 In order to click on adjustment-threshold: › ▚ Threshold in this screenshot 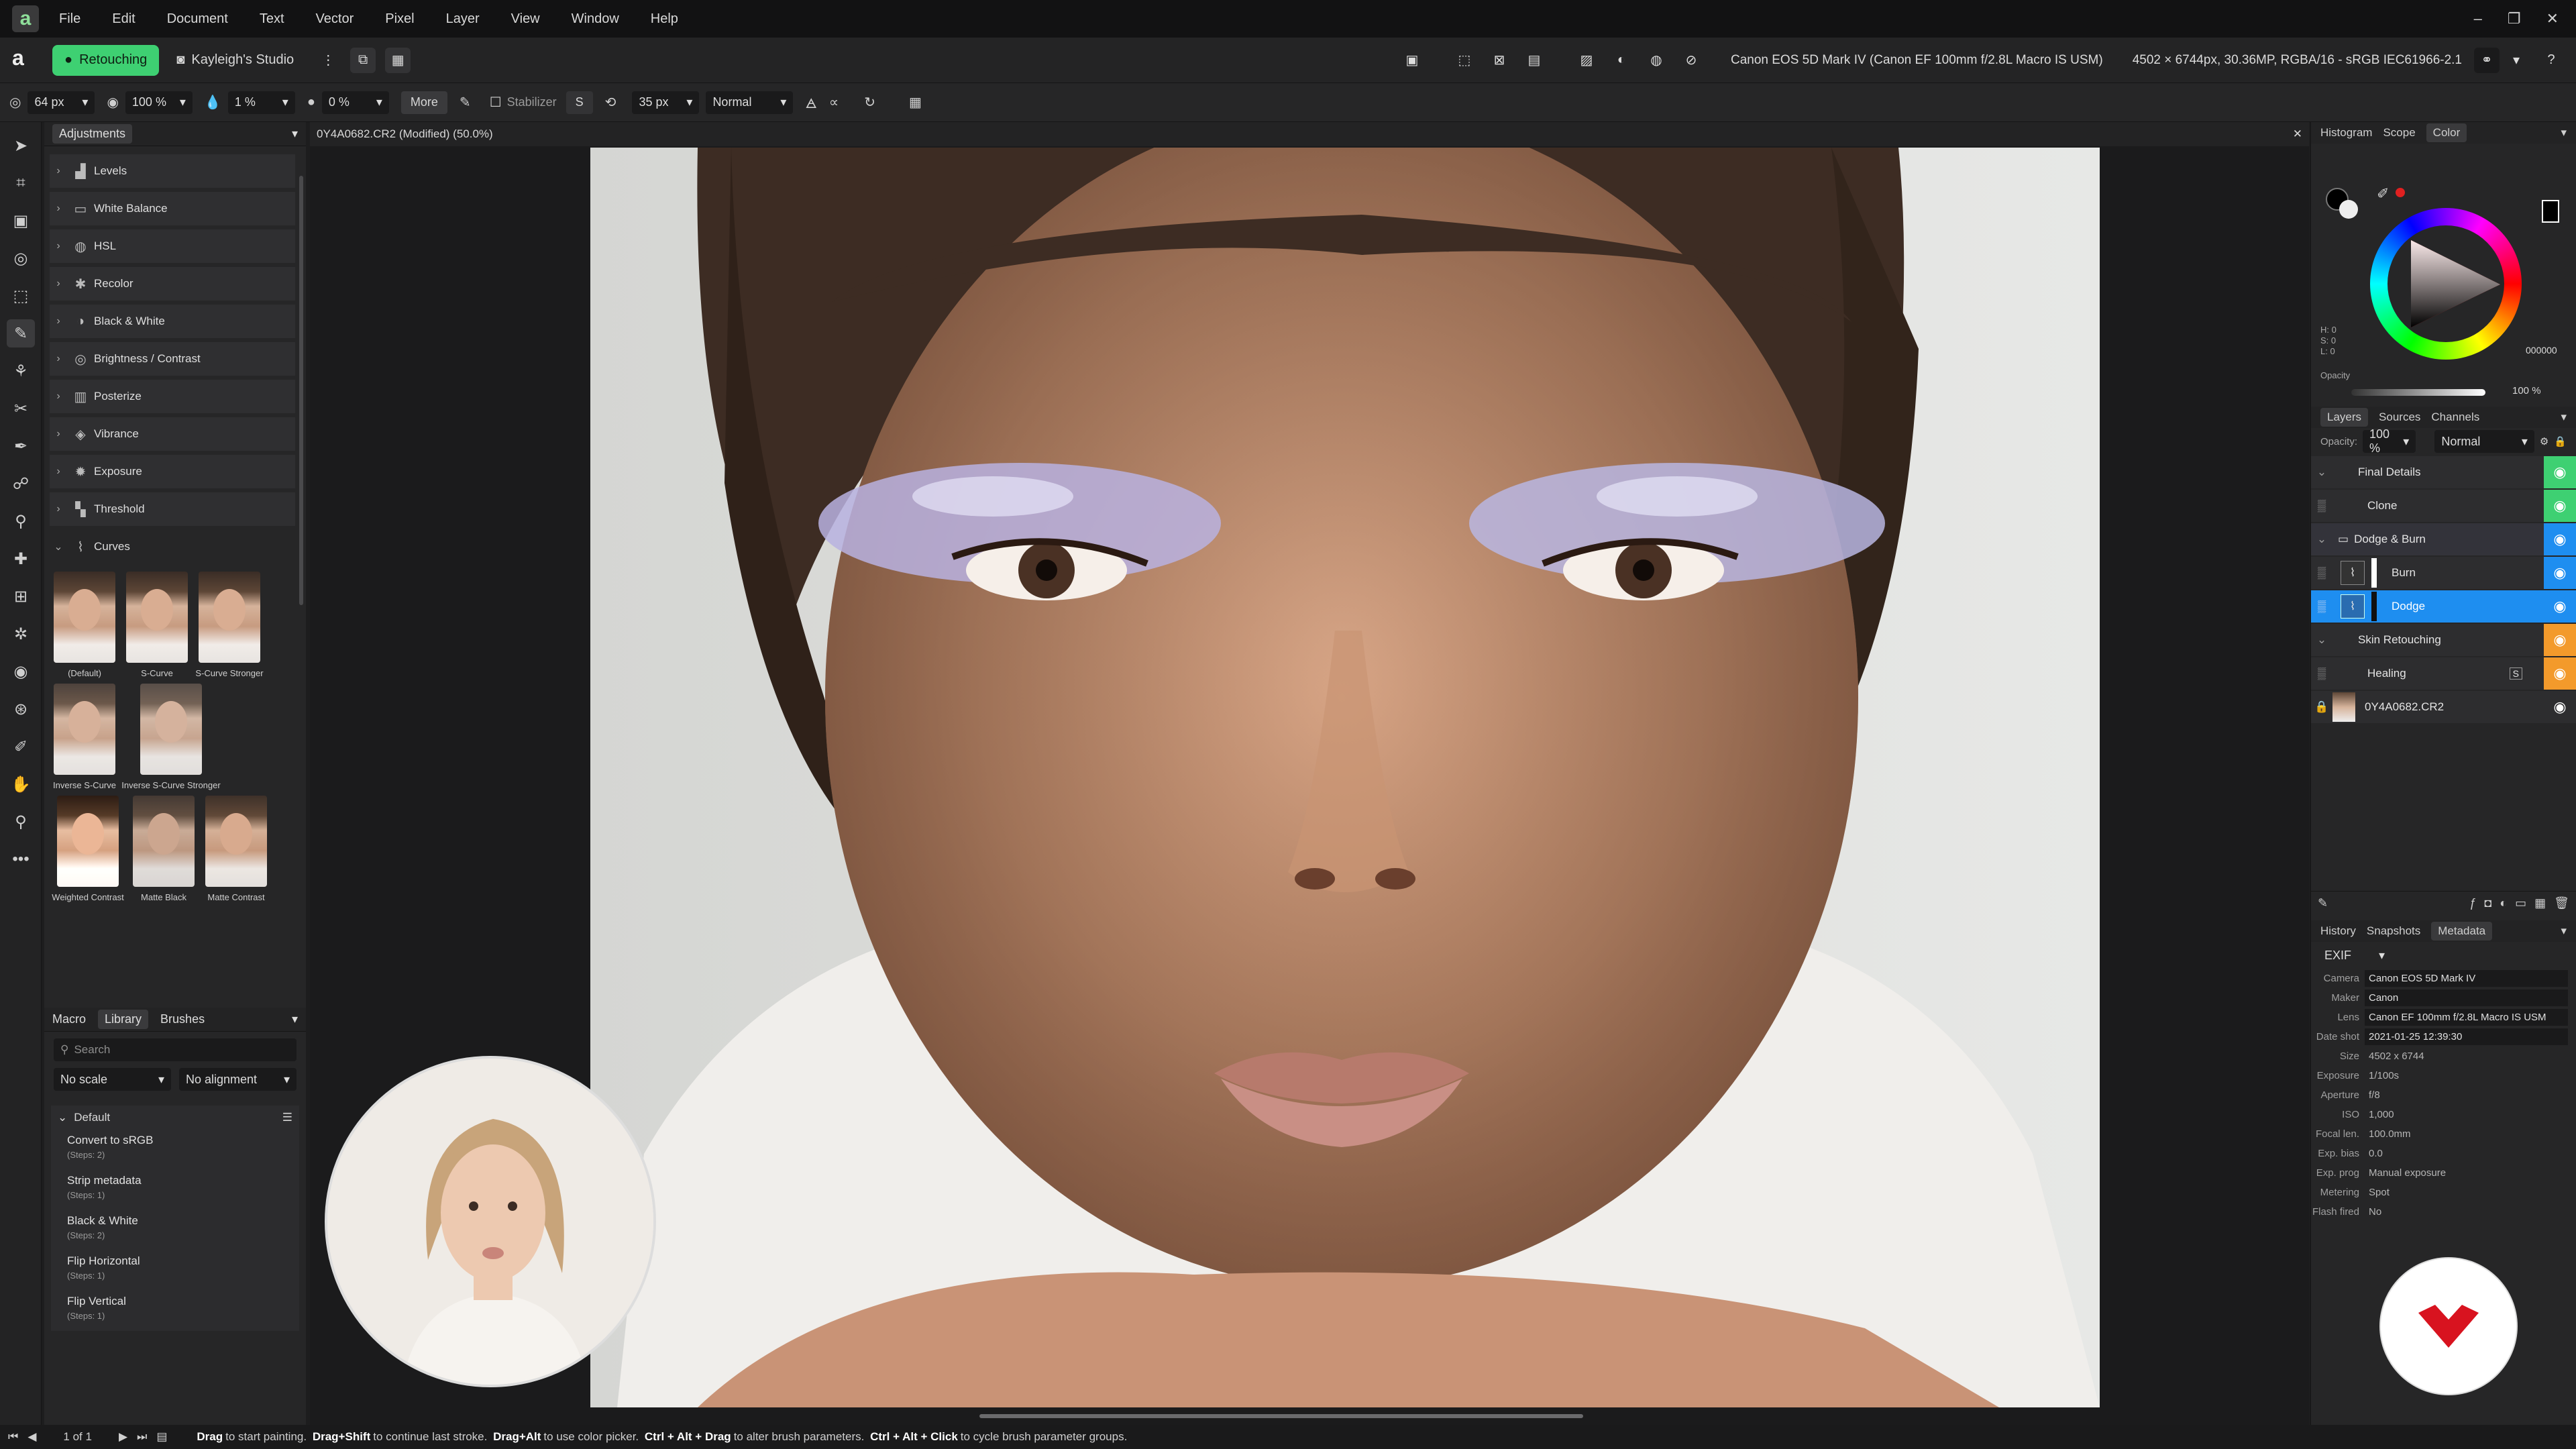, I will do `click(172, 509)`.